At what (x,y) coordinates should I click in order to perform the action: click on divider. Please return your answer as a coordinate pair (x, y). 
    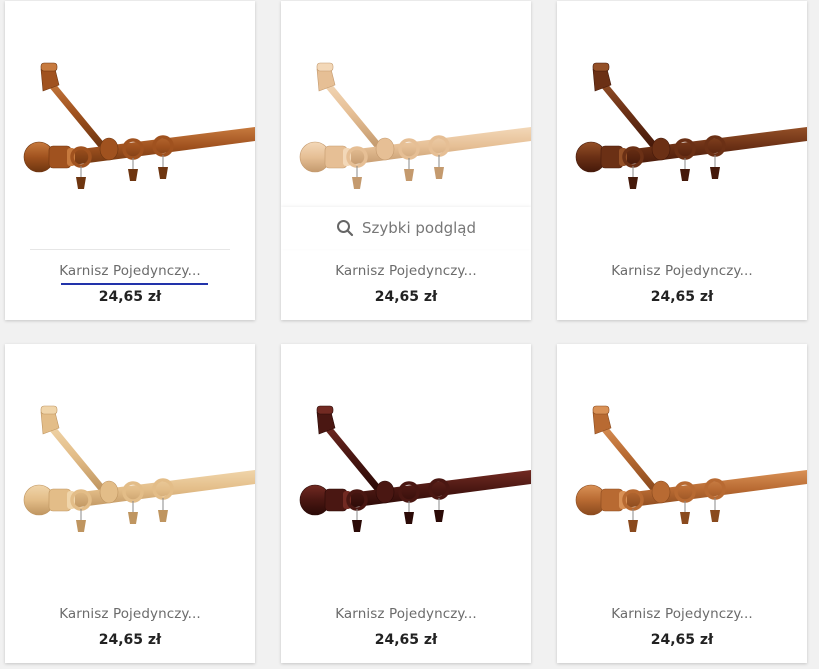
    Looking at the image, I should click on (130, 249).